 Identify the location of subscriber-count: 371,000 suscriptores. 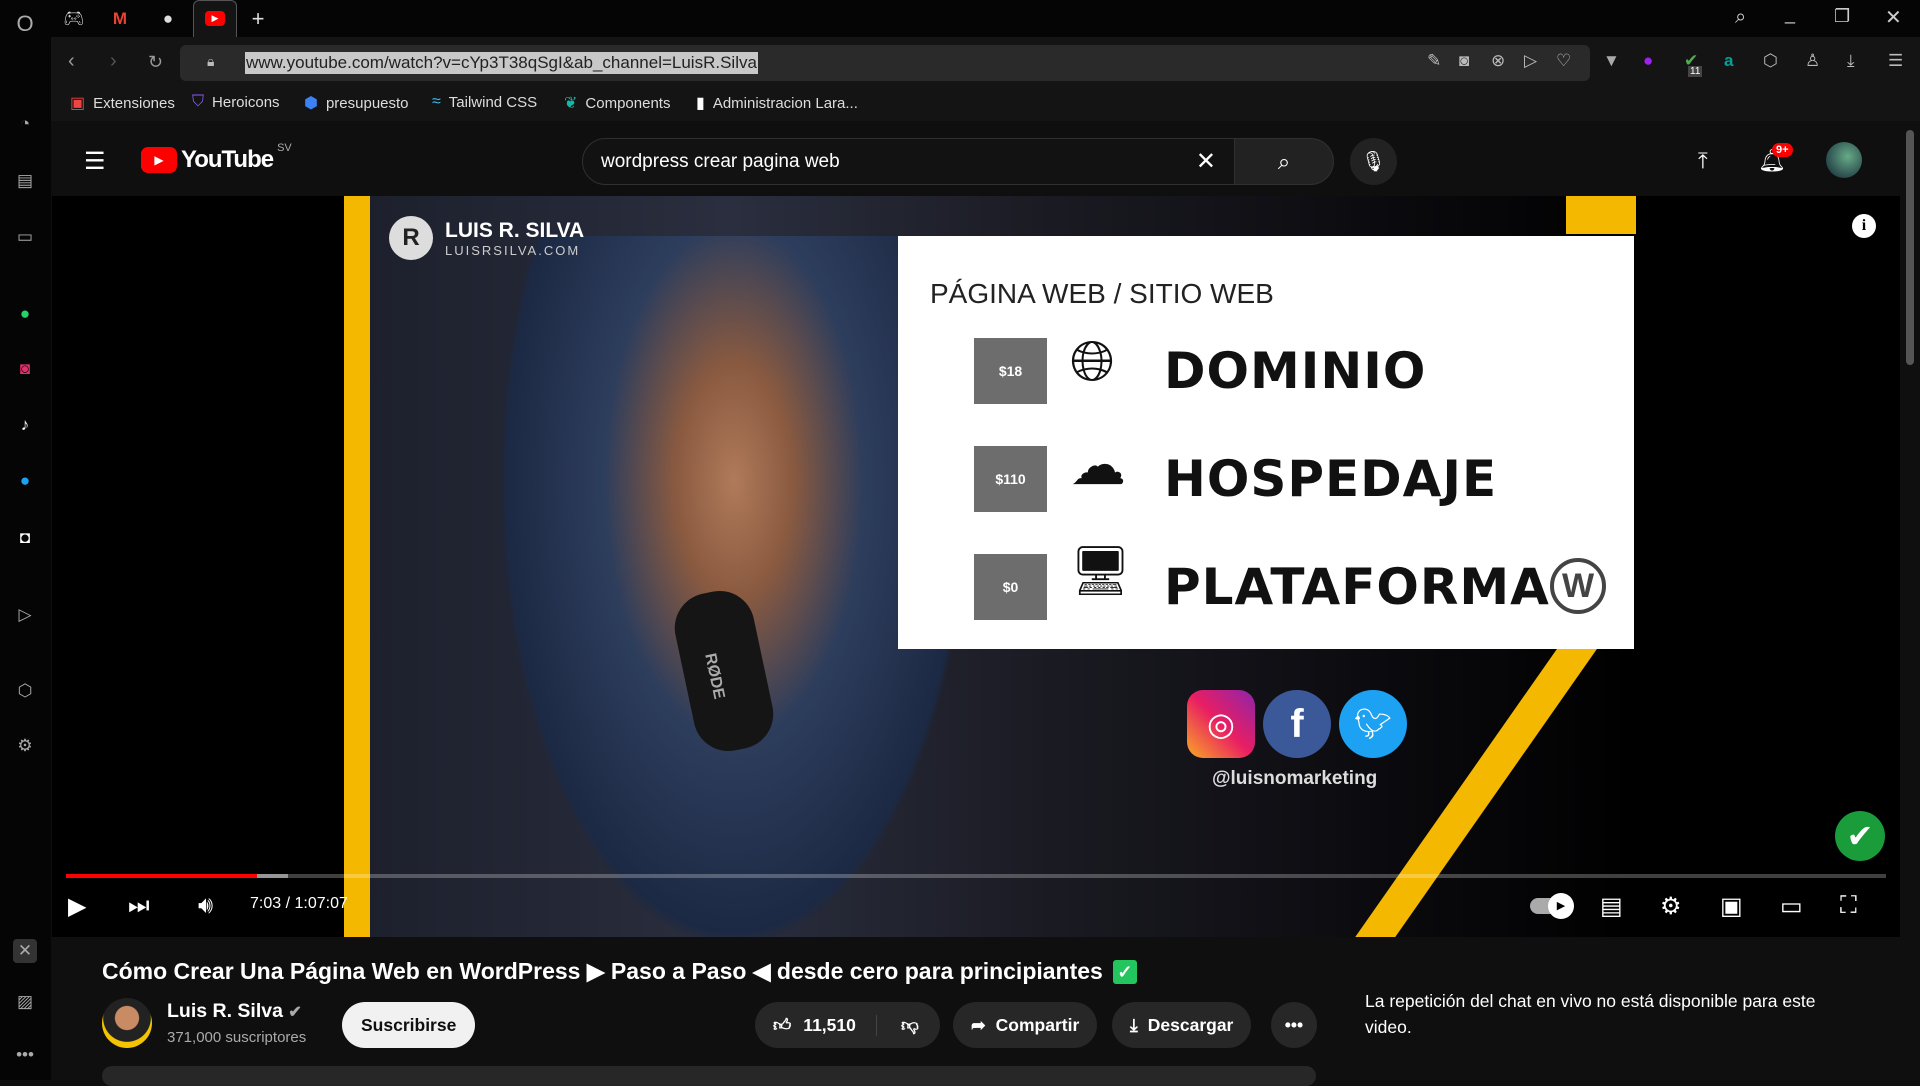
(237, 1037).